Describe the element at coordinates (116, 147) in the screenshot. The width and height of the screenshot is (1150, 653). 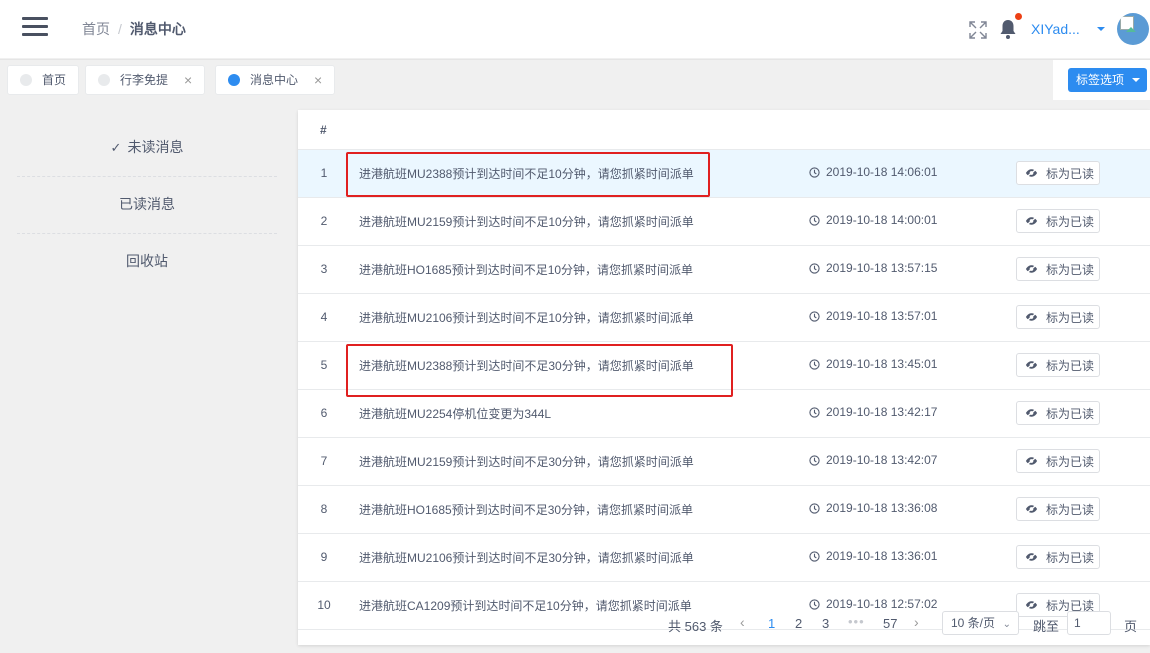
I see `check-icon: ✓` at that location.